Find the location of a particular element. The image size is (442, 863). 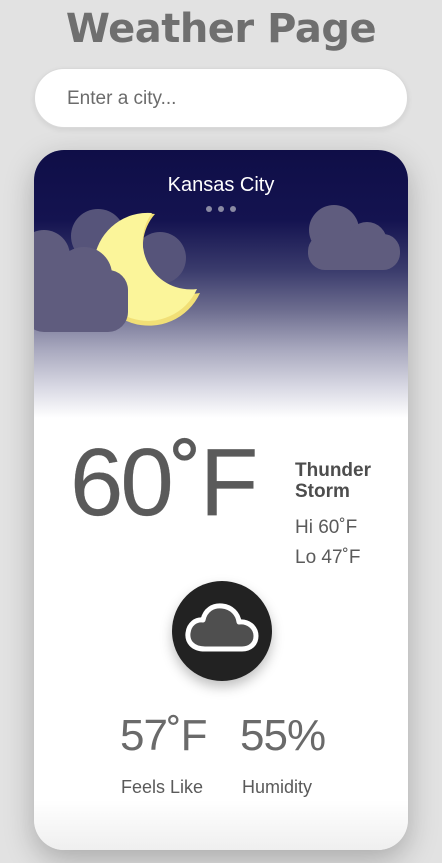

page-title: Weather Page is located at coordinates (221, 29).